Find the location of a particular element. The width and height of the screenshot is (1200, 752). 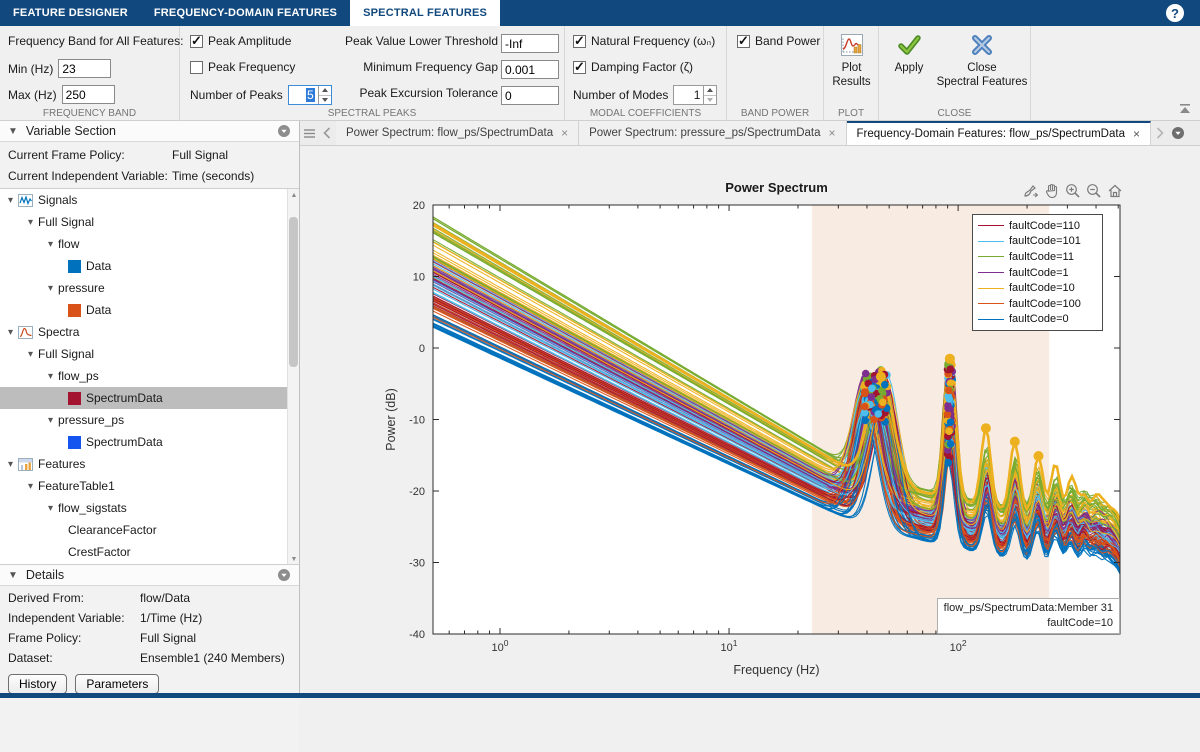

ribbon-tab-spectral-features: SPECTRAL FEATURES is located at coordinates (425, 13).